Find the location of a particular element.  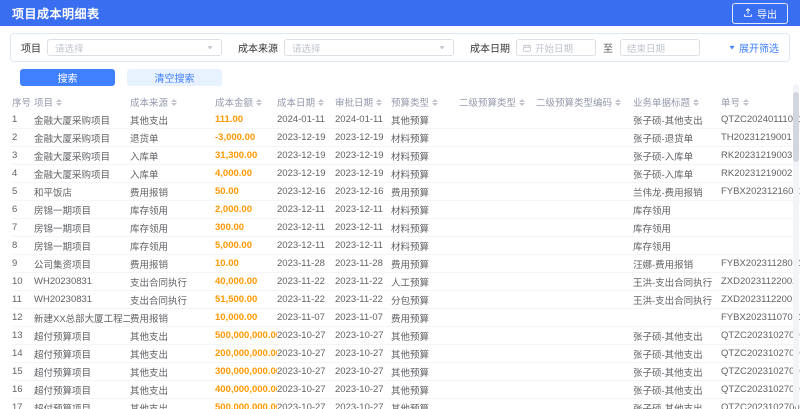

col-header-cost-date: 成本日期 is located at coordinates (306, 102).